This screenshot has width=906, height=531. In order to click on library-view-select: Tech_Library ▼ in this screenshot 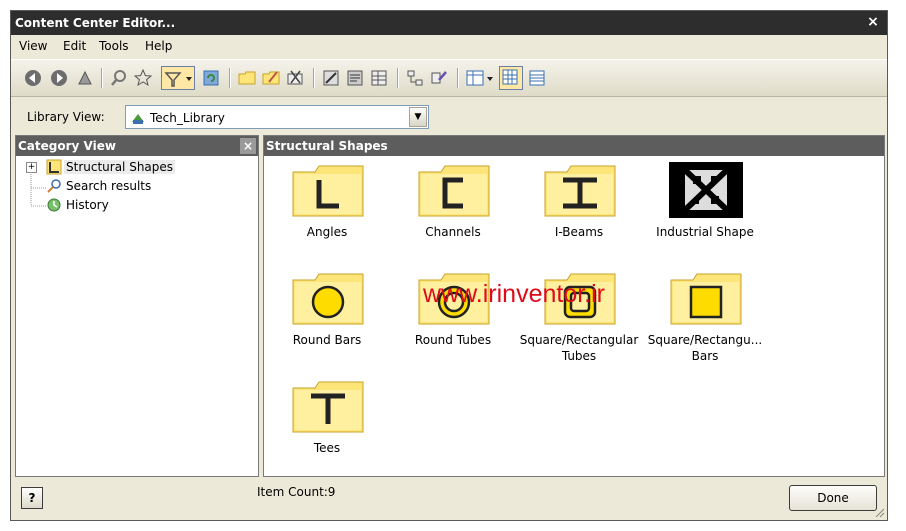, I will do `click(277, 117)`.